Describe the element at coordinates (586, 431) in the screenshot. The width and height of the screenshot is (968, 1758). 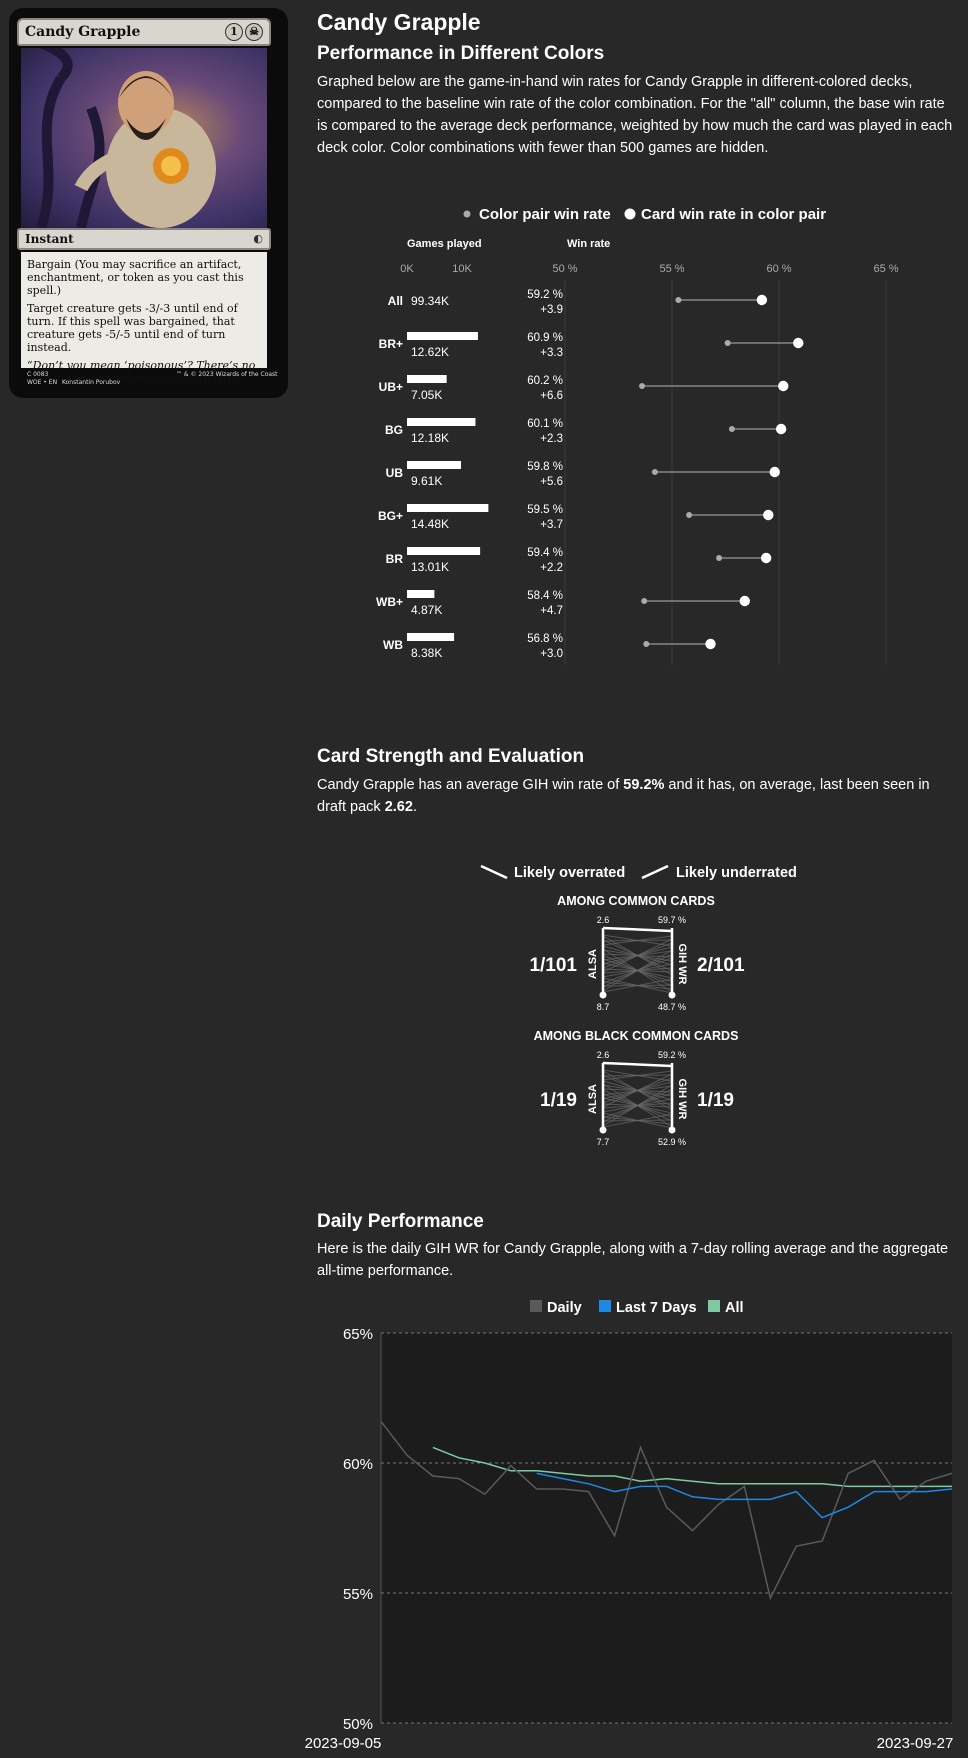
I see `color-pair-row: BG 12.18K 60.1 % +2.3` at that location.